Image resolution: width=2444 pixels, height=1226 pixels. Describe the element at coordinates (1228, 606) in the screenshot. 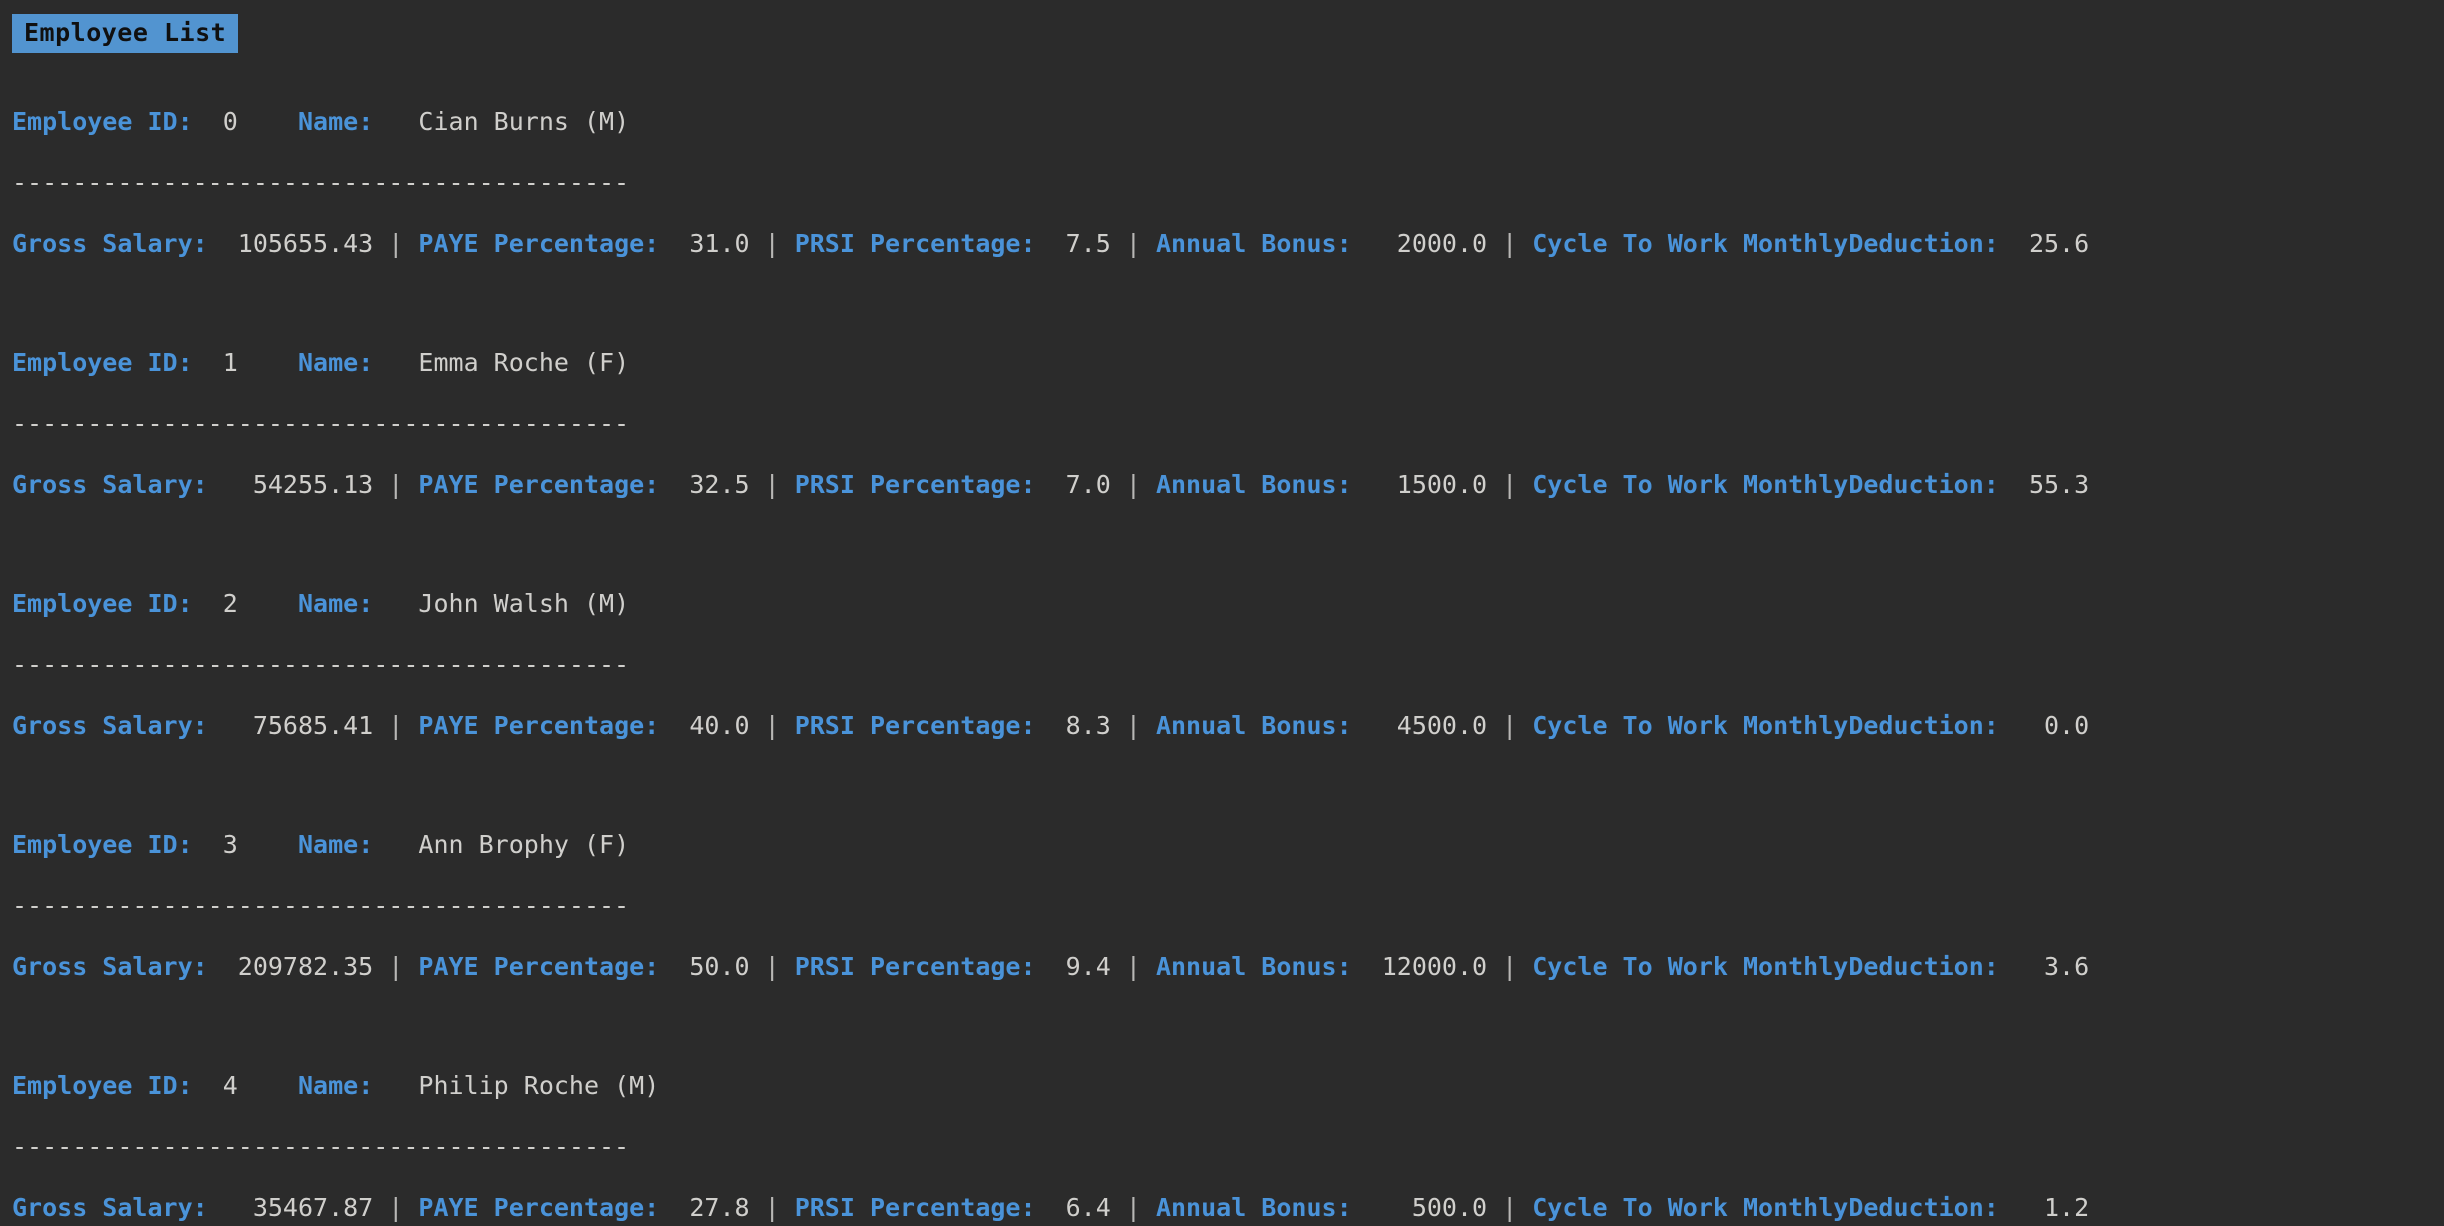

I see `employee-identity-line: Employee ID: 2 Name: John Walsh (M)` at that location.